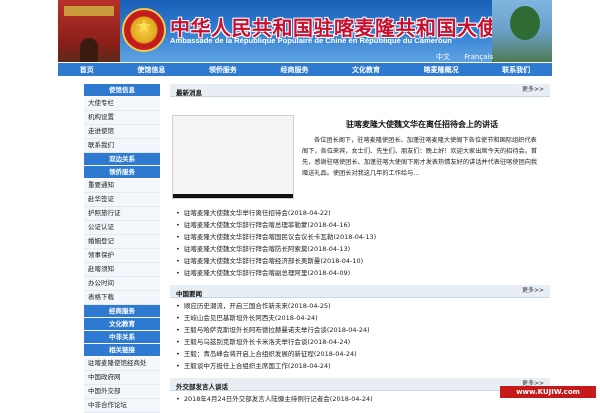  What do you see at coordinates (89, 31) in the screenshot?
I see `tiananmen-image` at bounding box center [89, 31].